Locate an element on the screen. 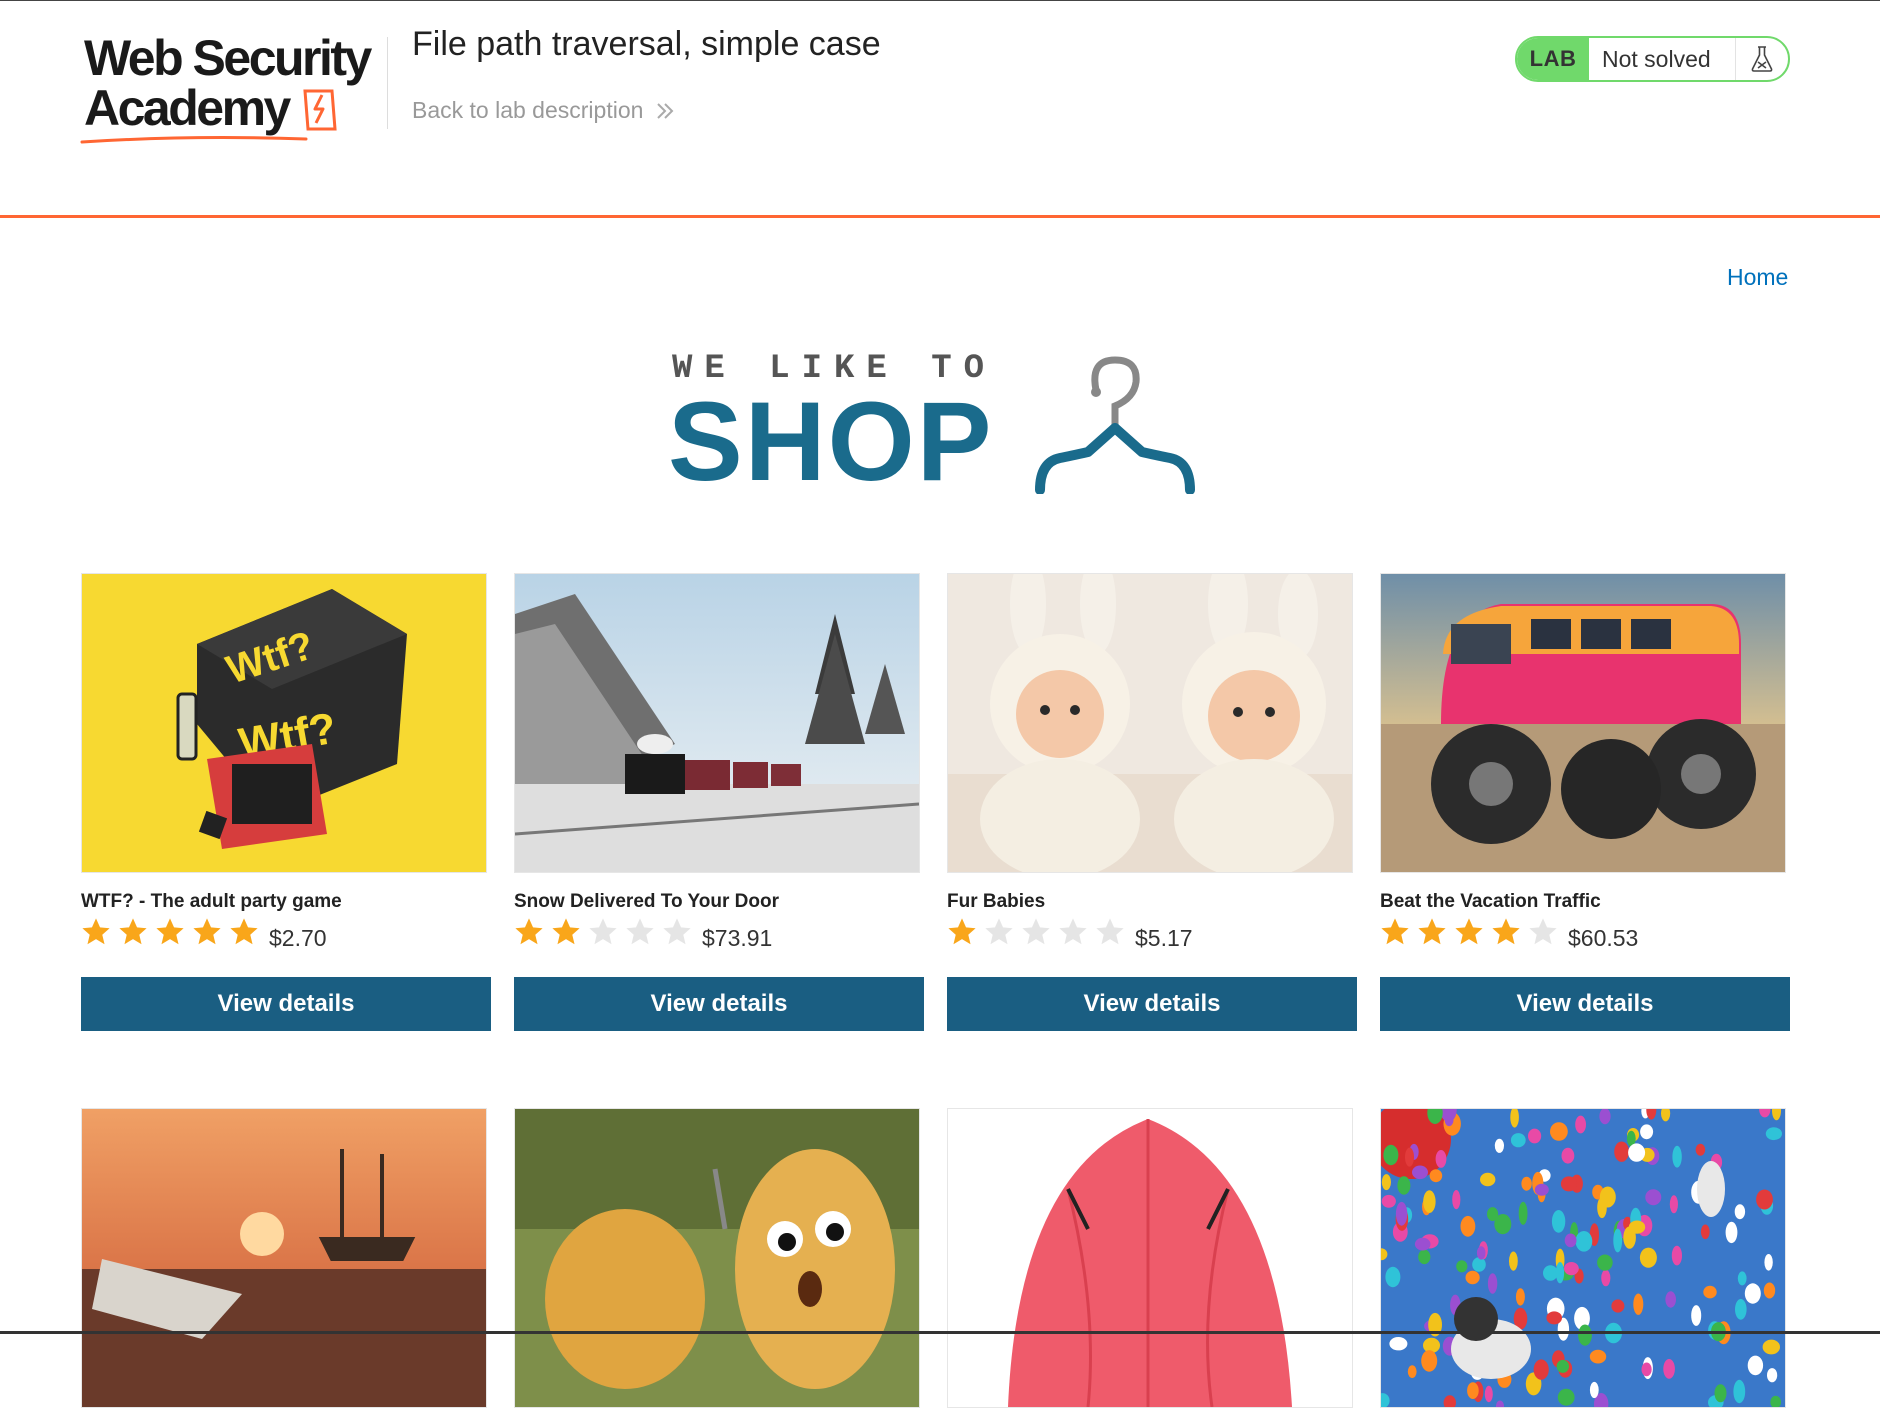  lab-badge: LAB is located at coordinates (1553, 59).